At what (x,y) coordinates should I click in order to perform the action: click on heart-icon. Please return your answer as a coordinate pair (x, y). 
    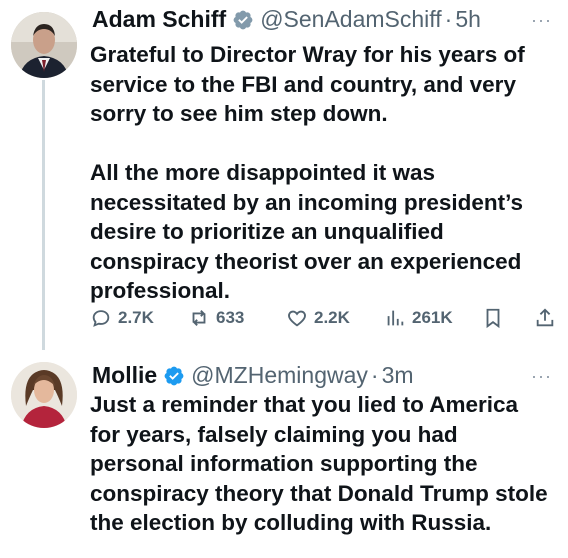
    Looking at the image, I should click on (297, 318).